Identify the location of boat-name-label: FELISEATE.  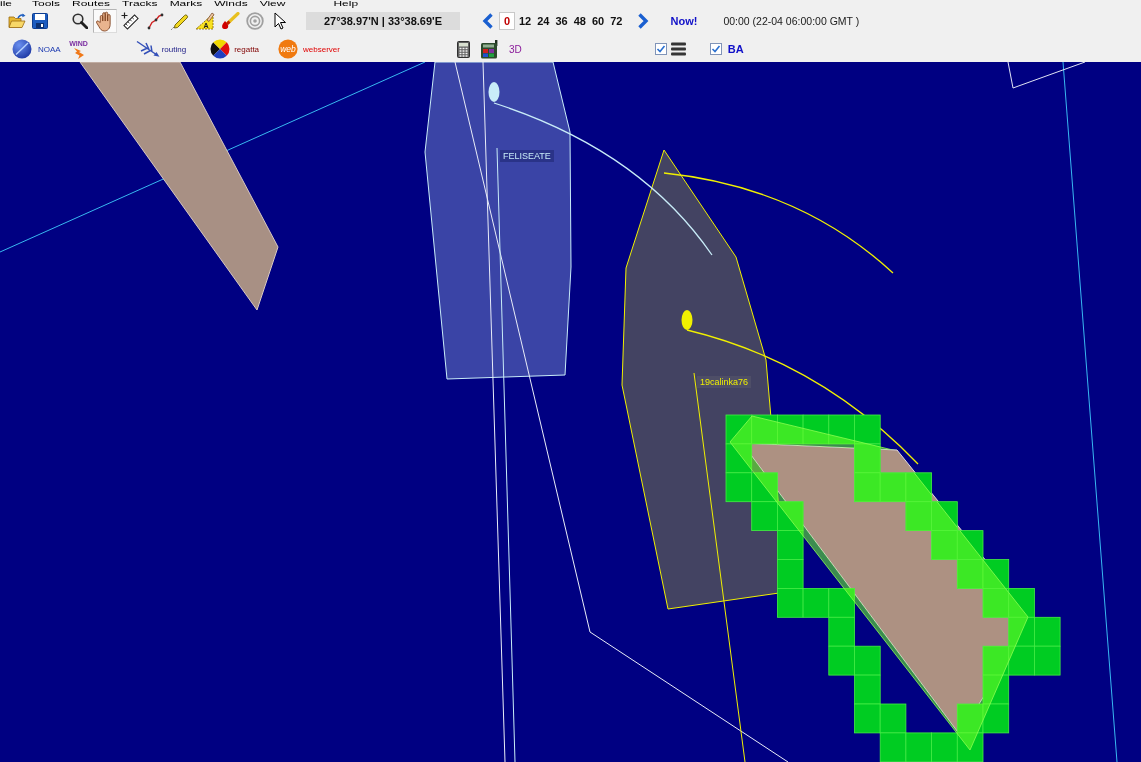
(527, 156).